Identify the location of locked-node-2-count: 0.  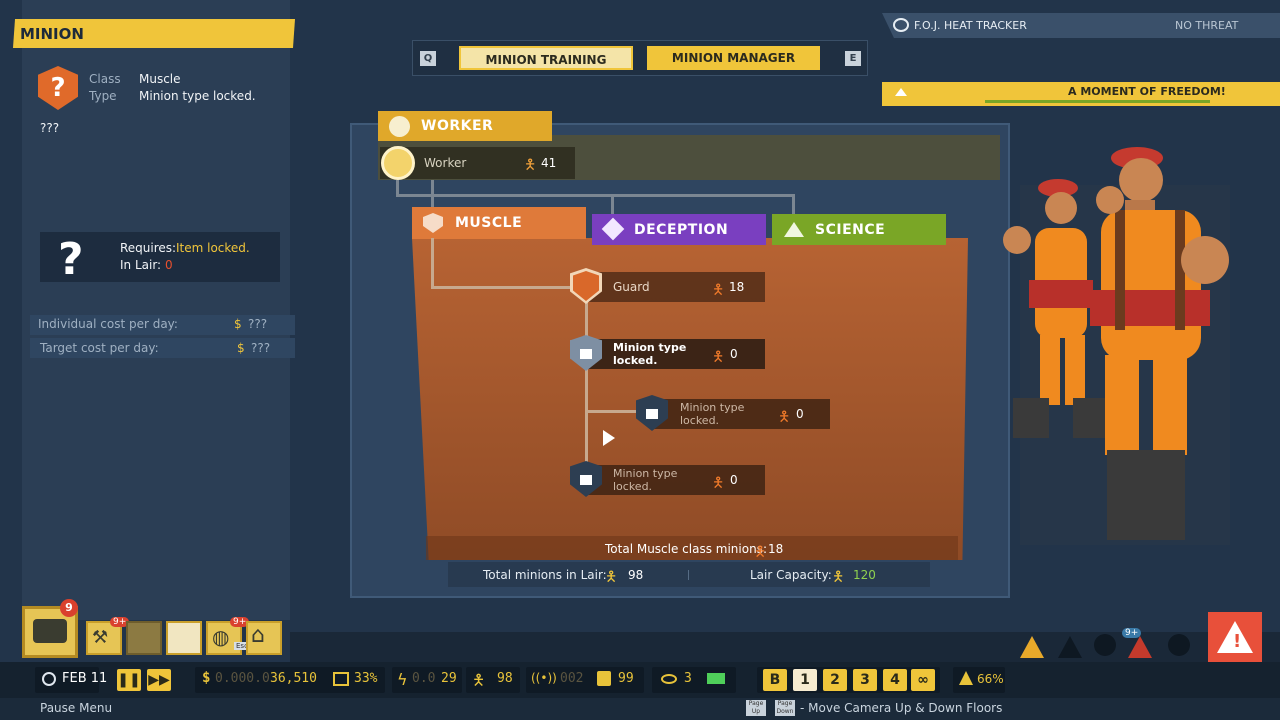
(800, 414).